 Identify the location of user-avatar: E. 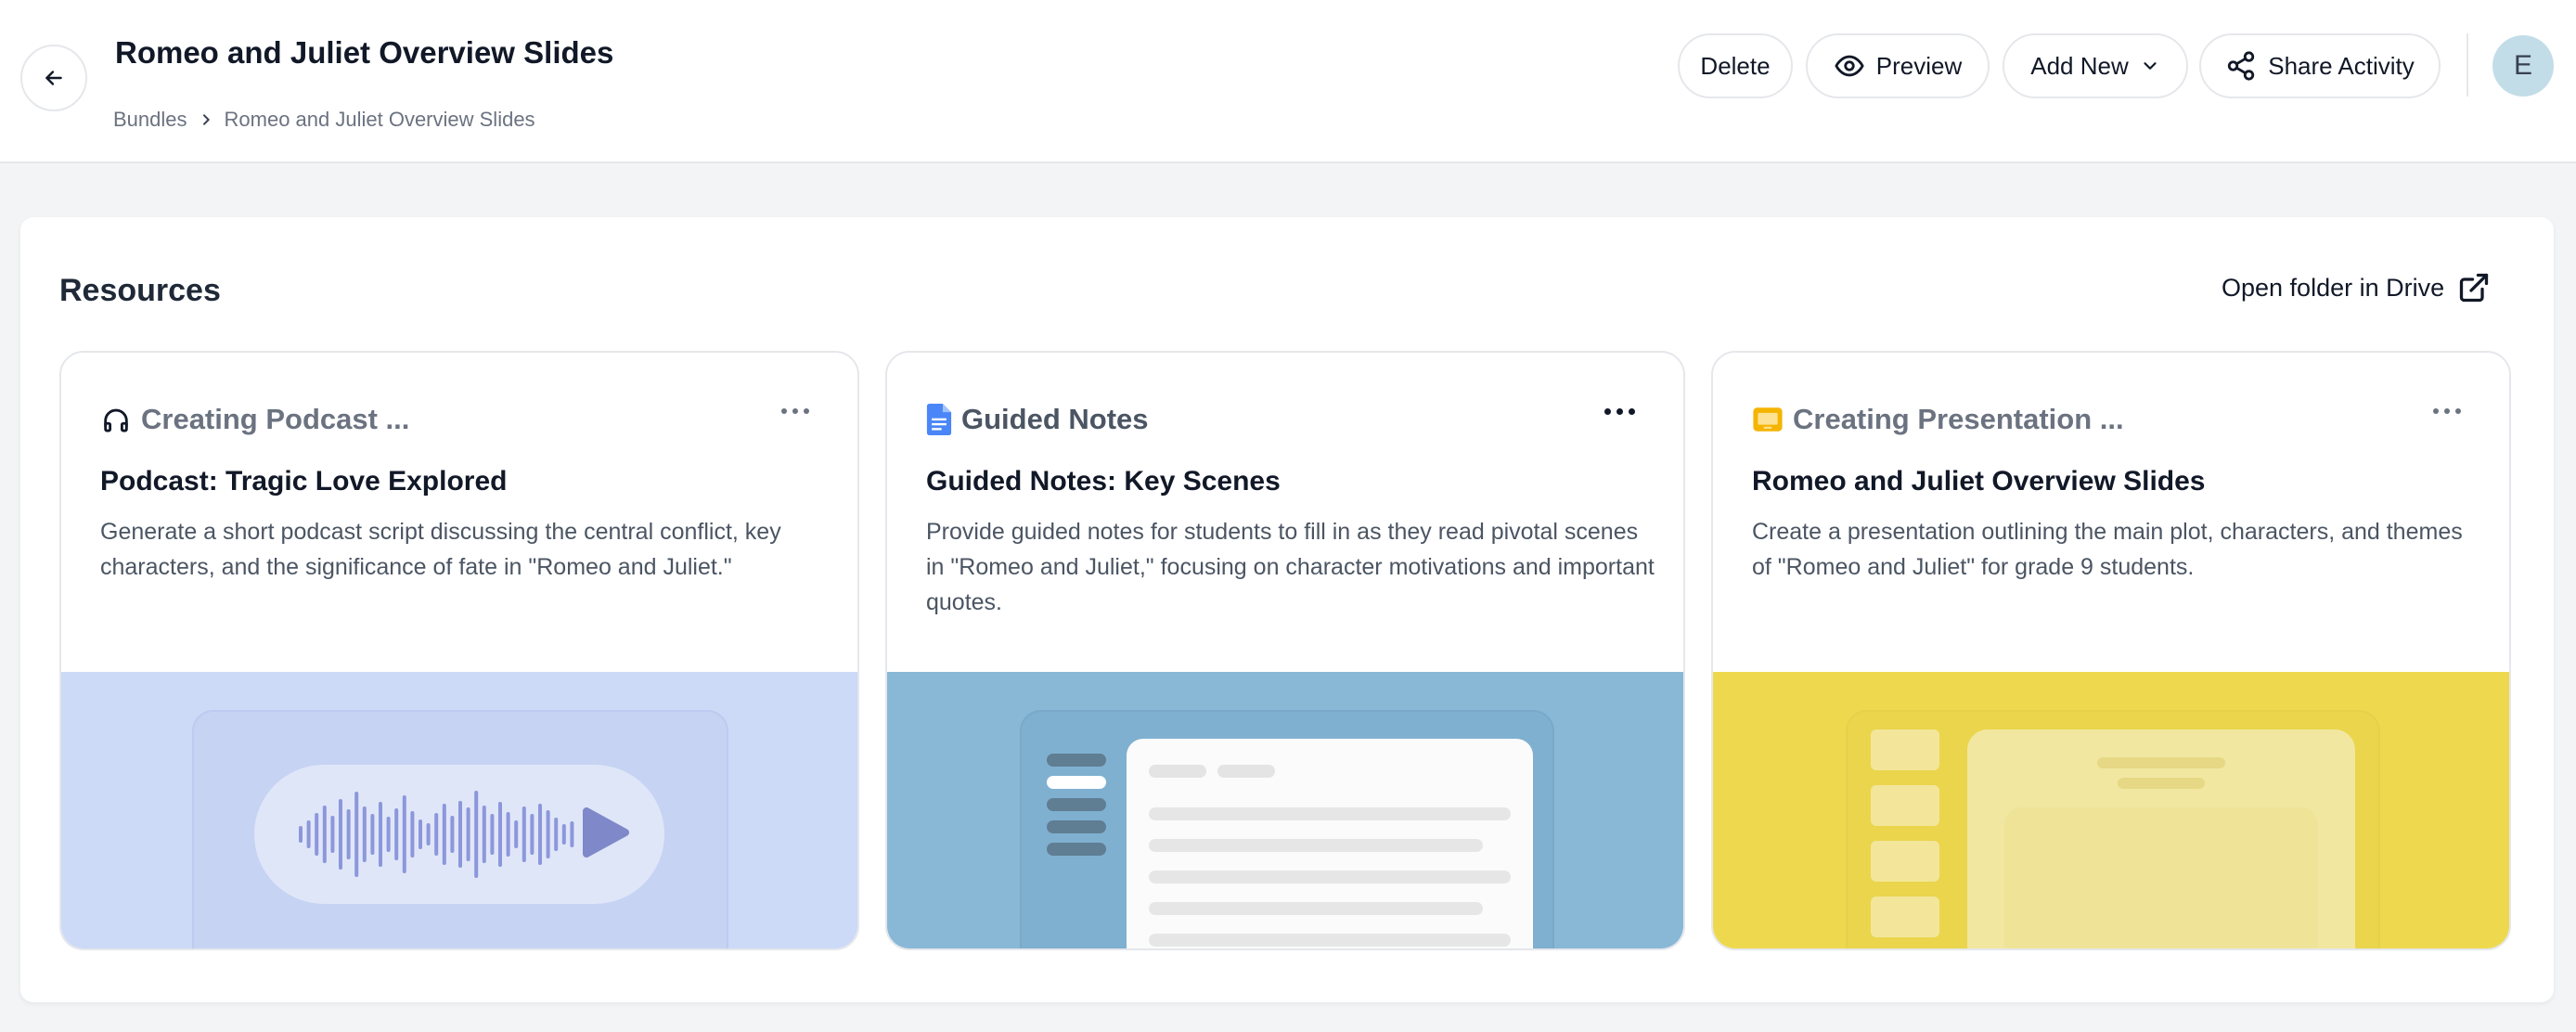
(2523, 66).